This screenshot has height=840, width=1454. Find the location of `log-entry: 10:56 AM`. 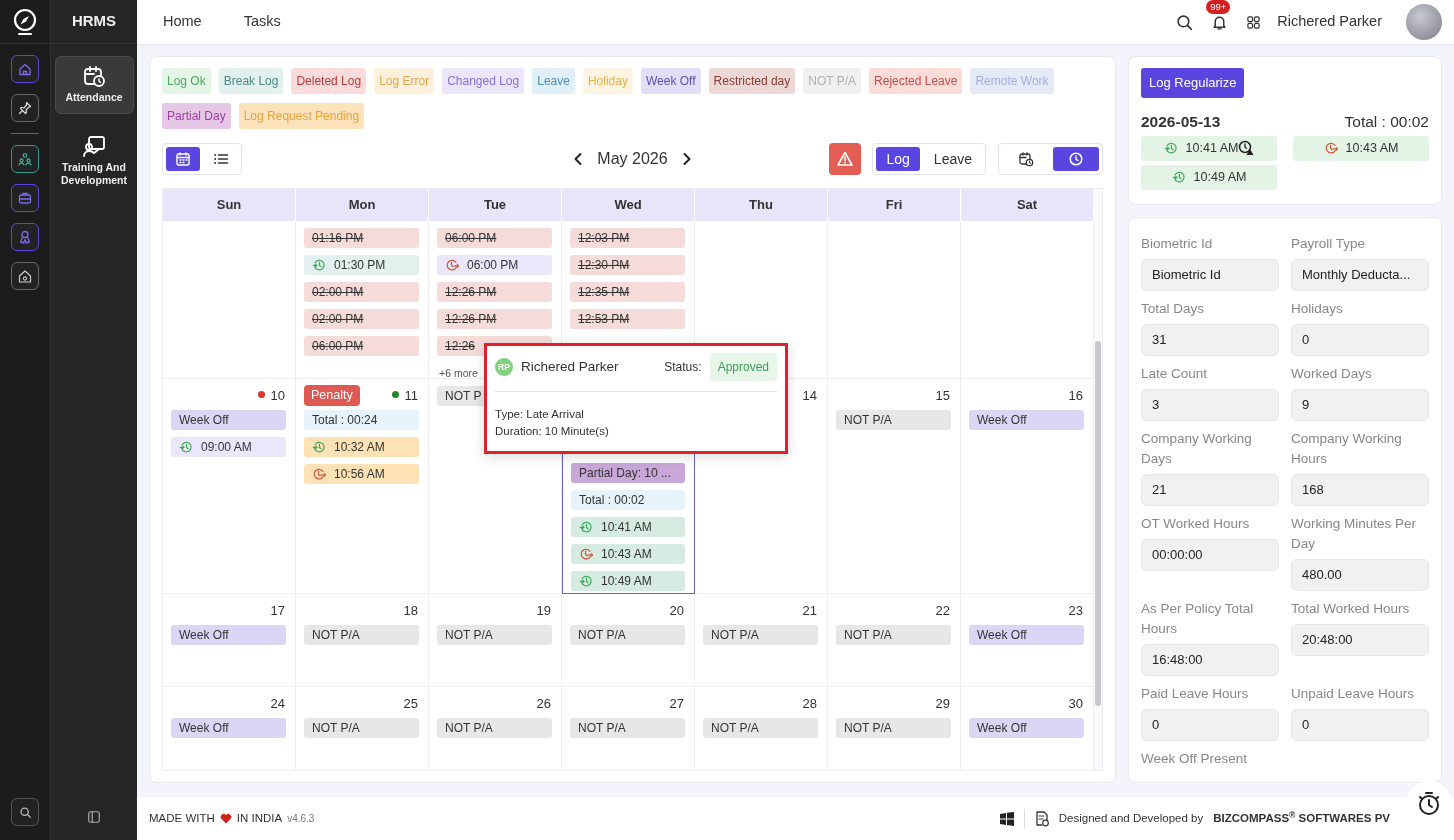

log-entry: 10:56 AM is located at coordinates (361, 474).